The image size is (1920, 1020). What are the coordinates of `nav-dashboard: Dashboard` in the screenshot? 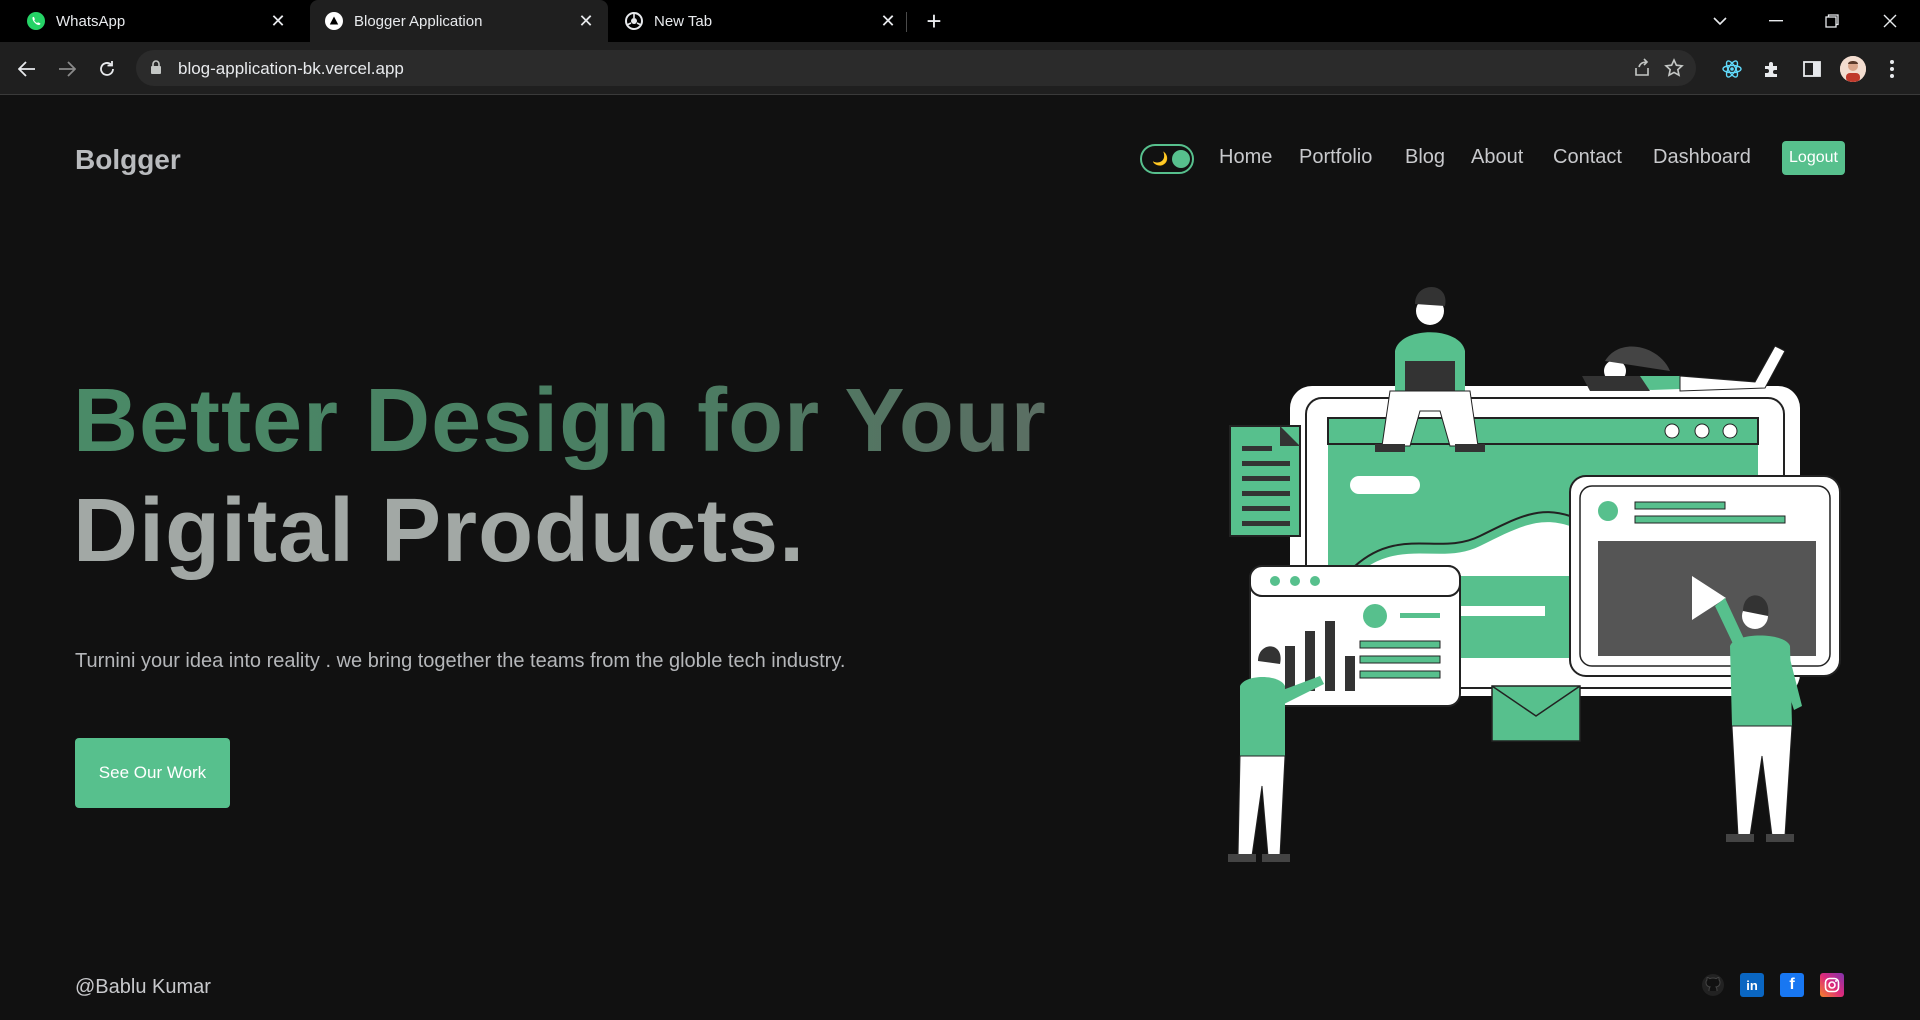 It's located at (1702, 157).